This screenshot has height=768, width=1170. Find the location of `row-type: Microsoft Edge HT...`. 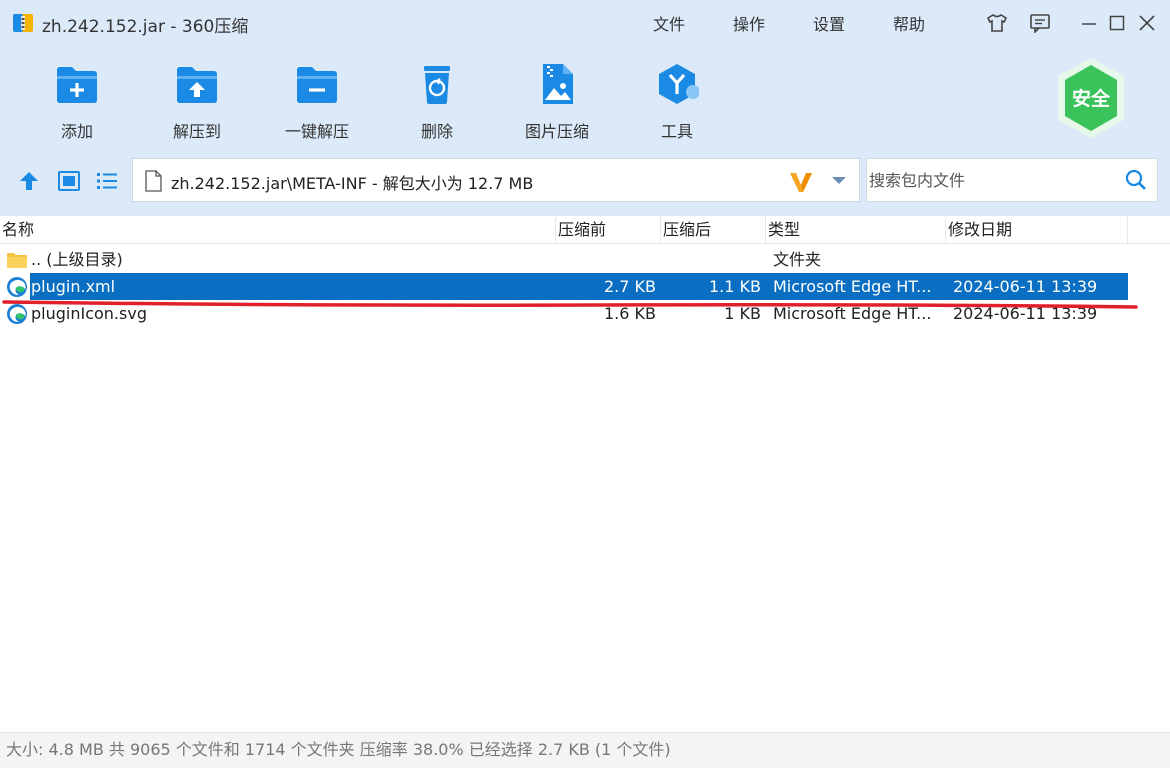

row-type: Microsoft Edge HT... is located at coordinates (852, 286).